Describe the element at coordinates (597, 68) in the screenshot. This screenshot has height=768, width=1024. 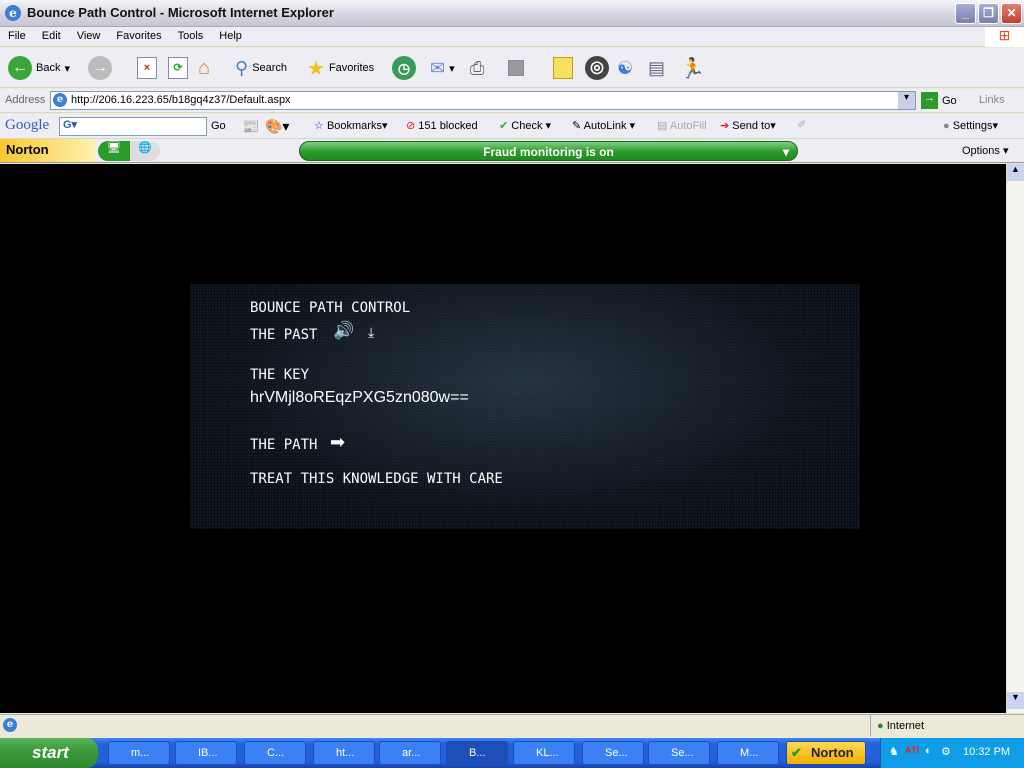
I see `research-button: ◎` at that location.